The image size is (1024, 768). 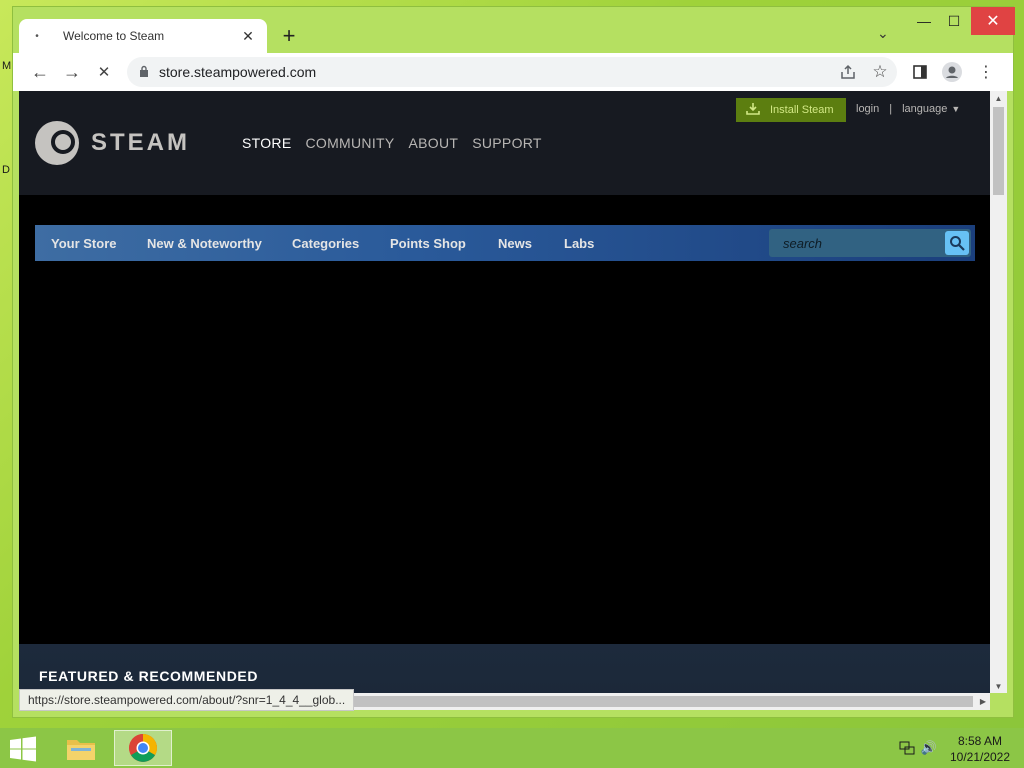 What do you see at coordinates (504, 668) in the screenshot?
I see `featured-section: FEATURED & RECOMMENDED` at bounding box center [504, 668].